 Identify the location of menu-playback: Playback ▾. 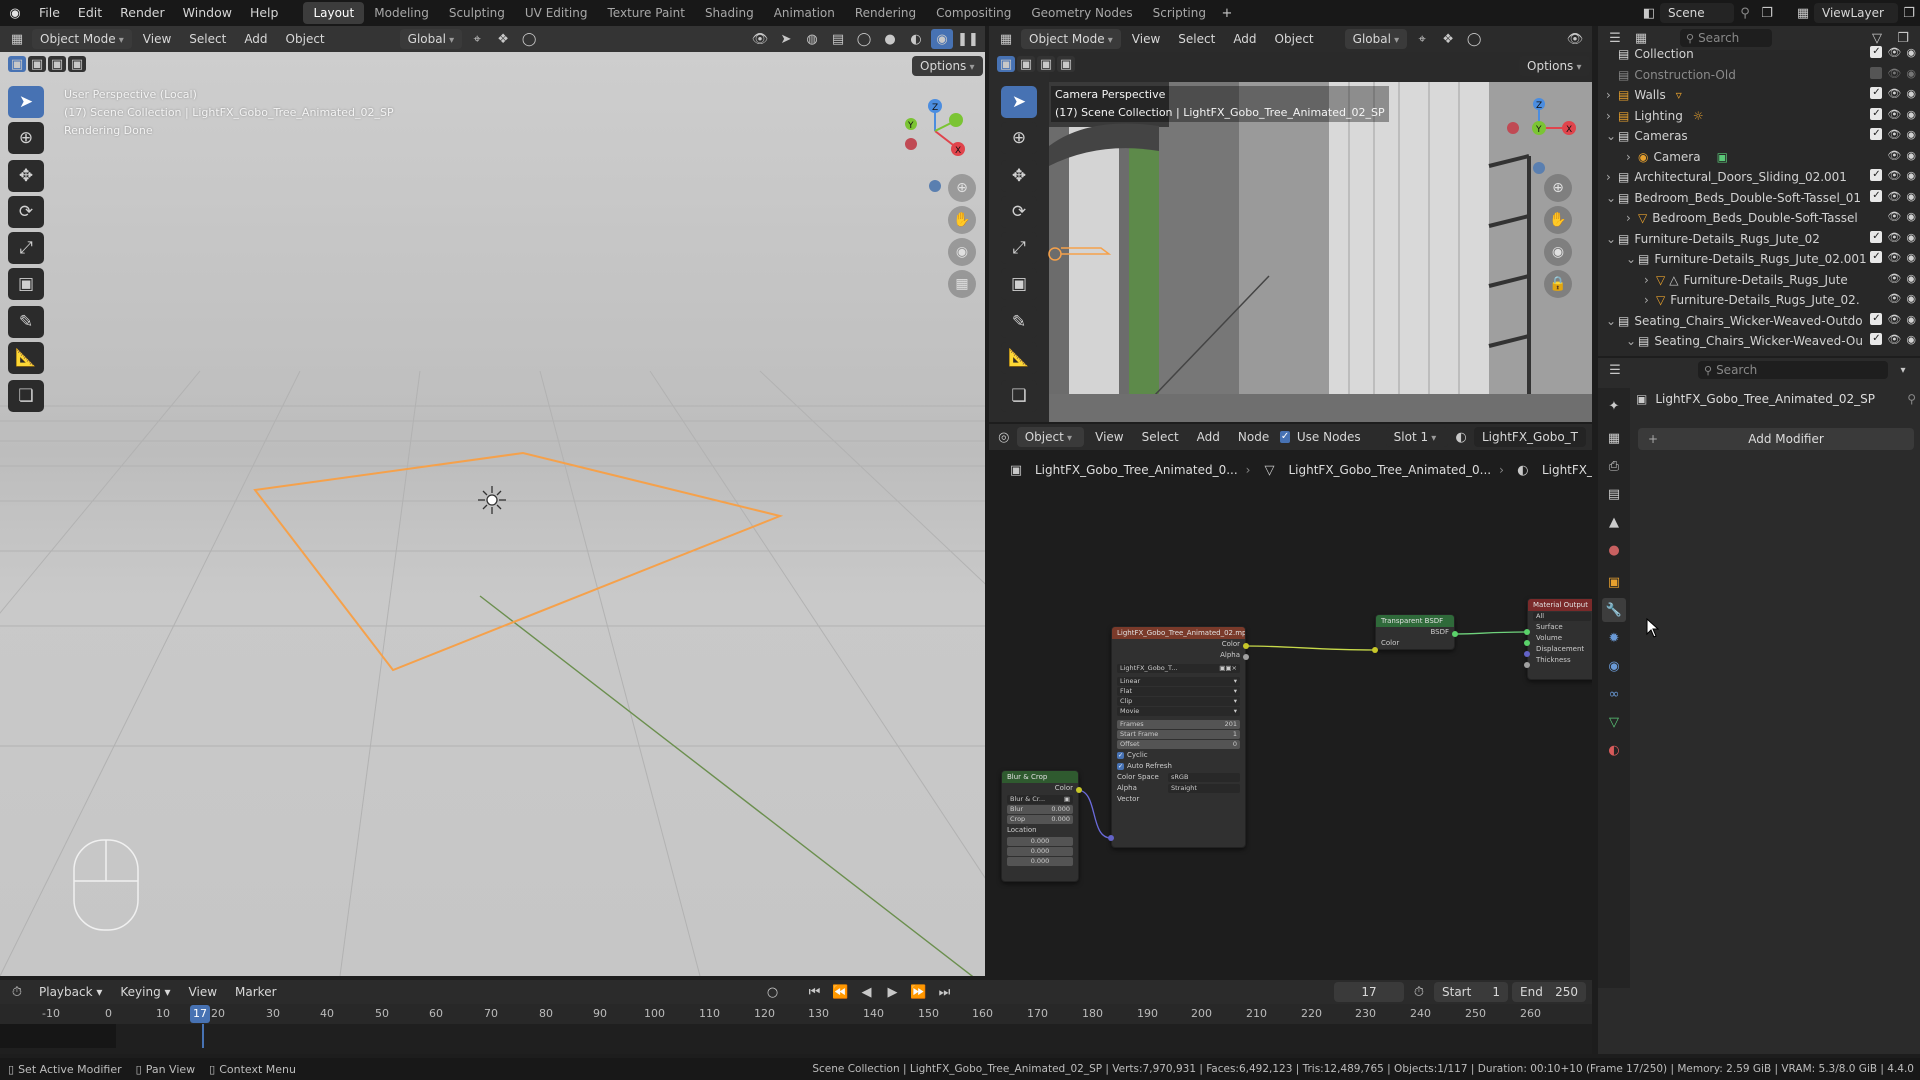
(70, 992).